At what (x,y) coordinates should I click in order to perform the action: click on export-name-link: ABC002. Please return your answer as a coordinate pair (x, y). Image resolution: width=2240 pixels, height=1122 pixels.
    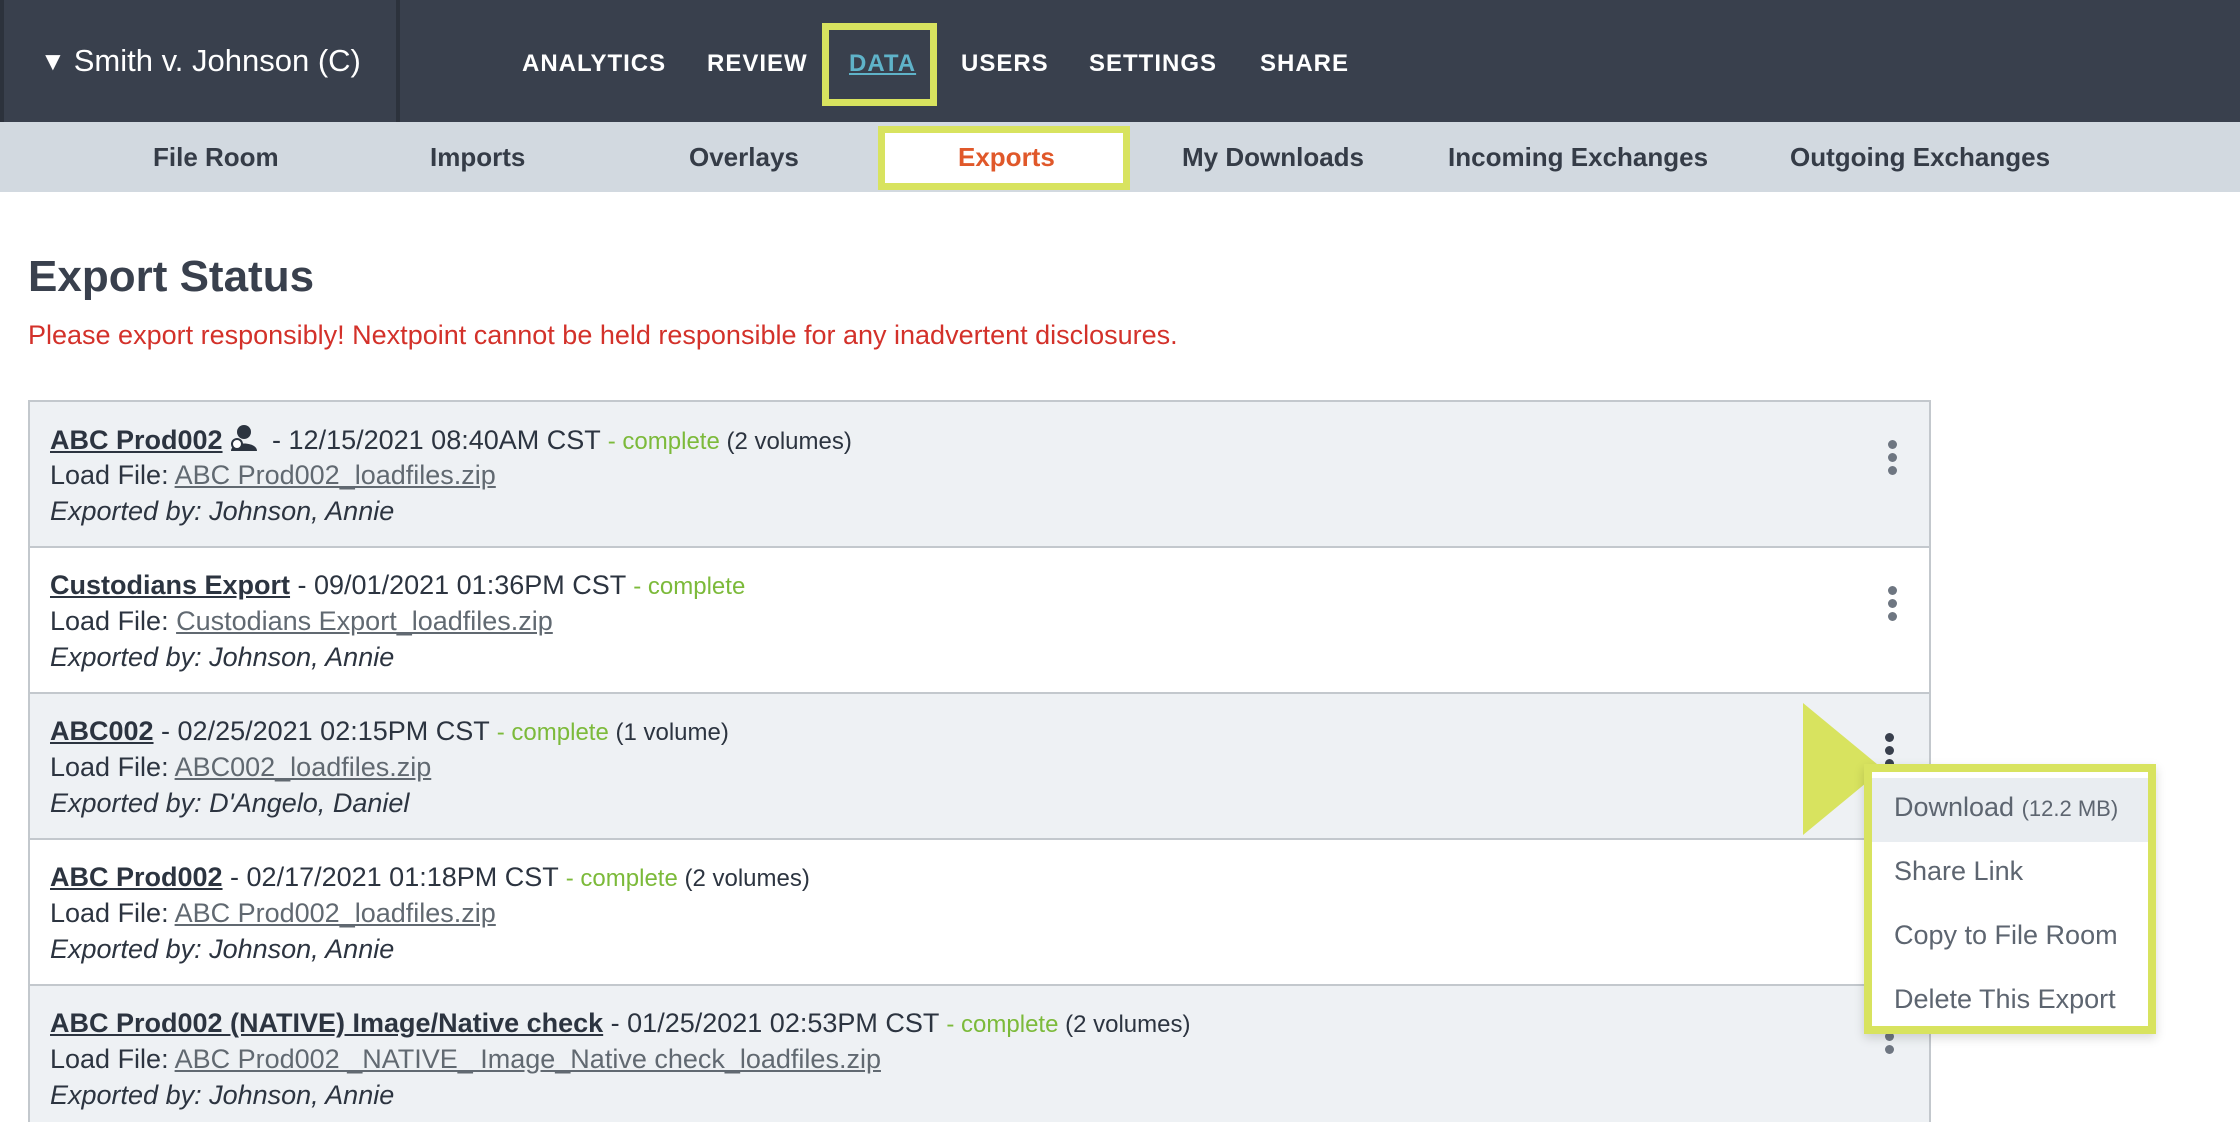
    Looking at the image, I should click on (102, 731).